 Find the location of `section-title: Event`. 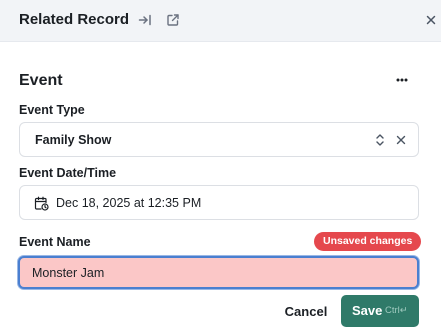

section-title: Event is located at coordinates (41, 80).